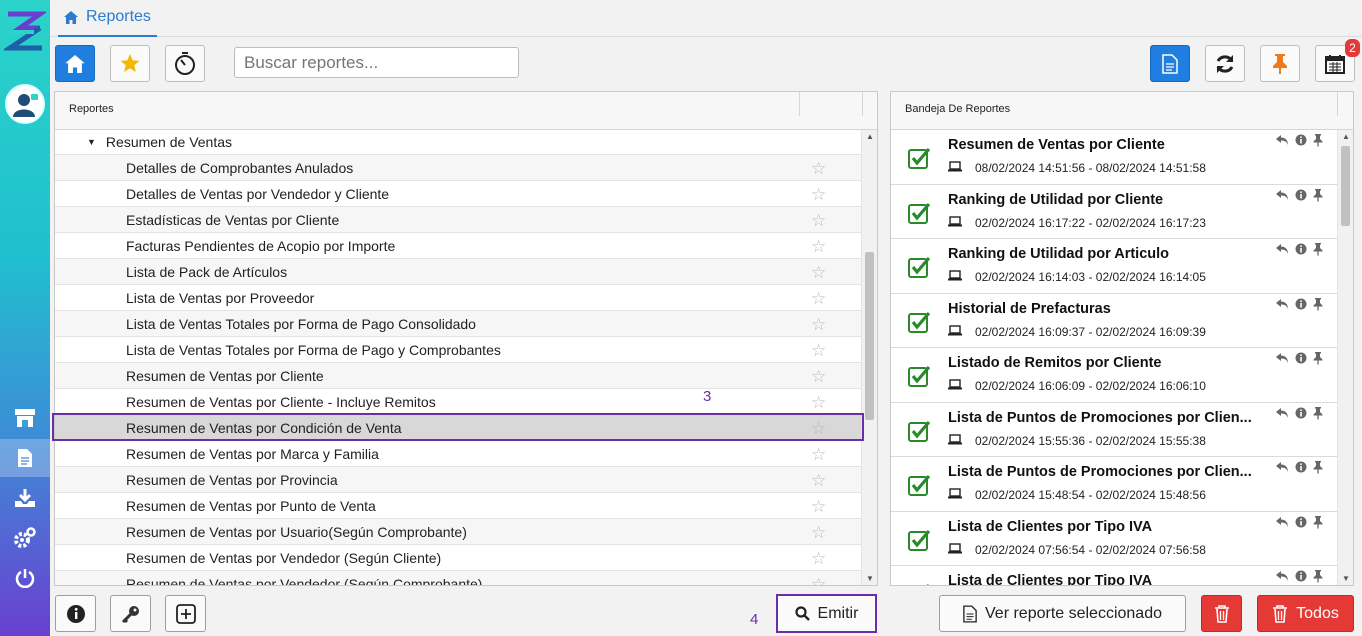 The height and width of the screenshot is (636, 1362). What do you see at coordinates (107, 18) in the screenshot?
I see `tab-reportes: Reportes` at bounding box center [107, 18].